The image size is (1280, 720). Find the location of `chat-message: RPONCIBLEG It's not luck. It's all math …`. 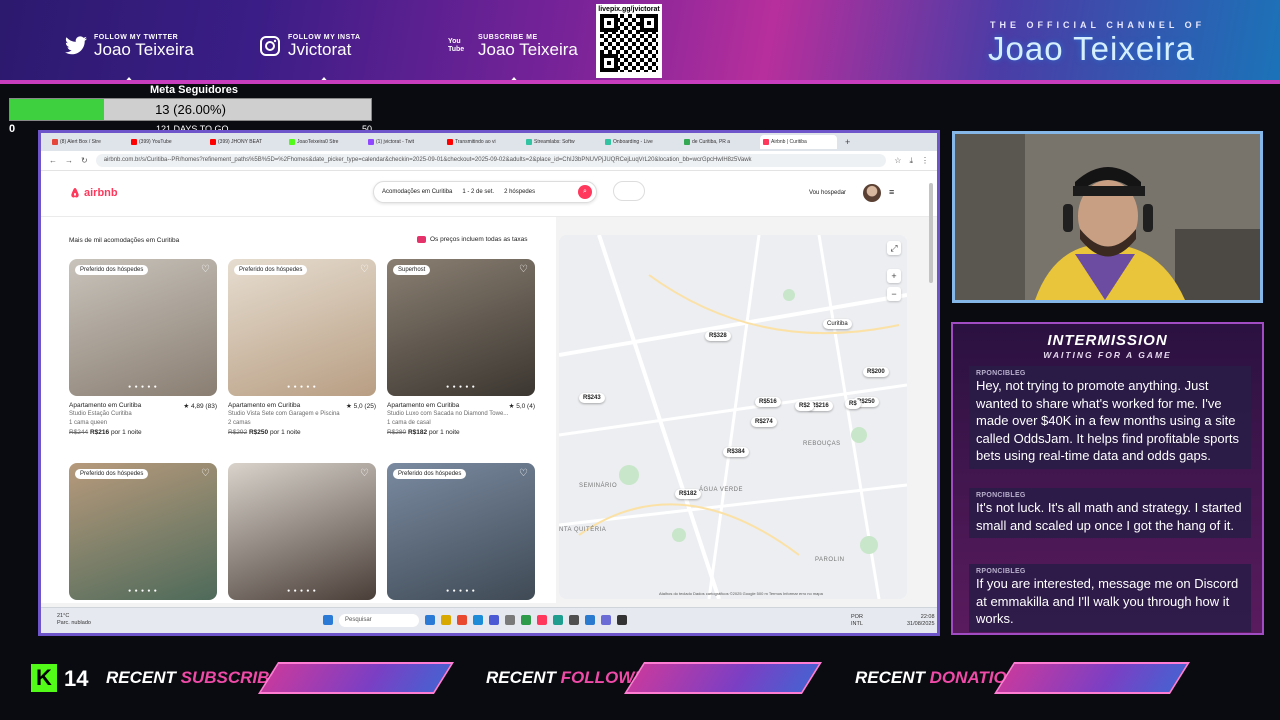

chat-message: RPONCIBLEG It's not luck. It's all math … is located at coordinates (1110, 513).